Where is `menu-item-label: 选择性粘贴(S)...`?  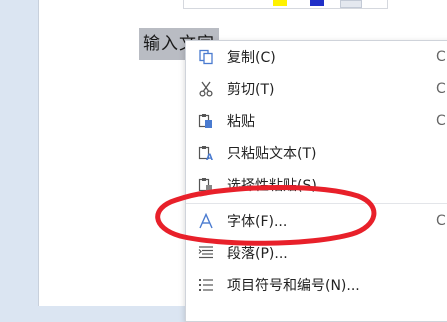 menu-item-label: 选择性粘贴(S)... is located at coordinates (279, 186).